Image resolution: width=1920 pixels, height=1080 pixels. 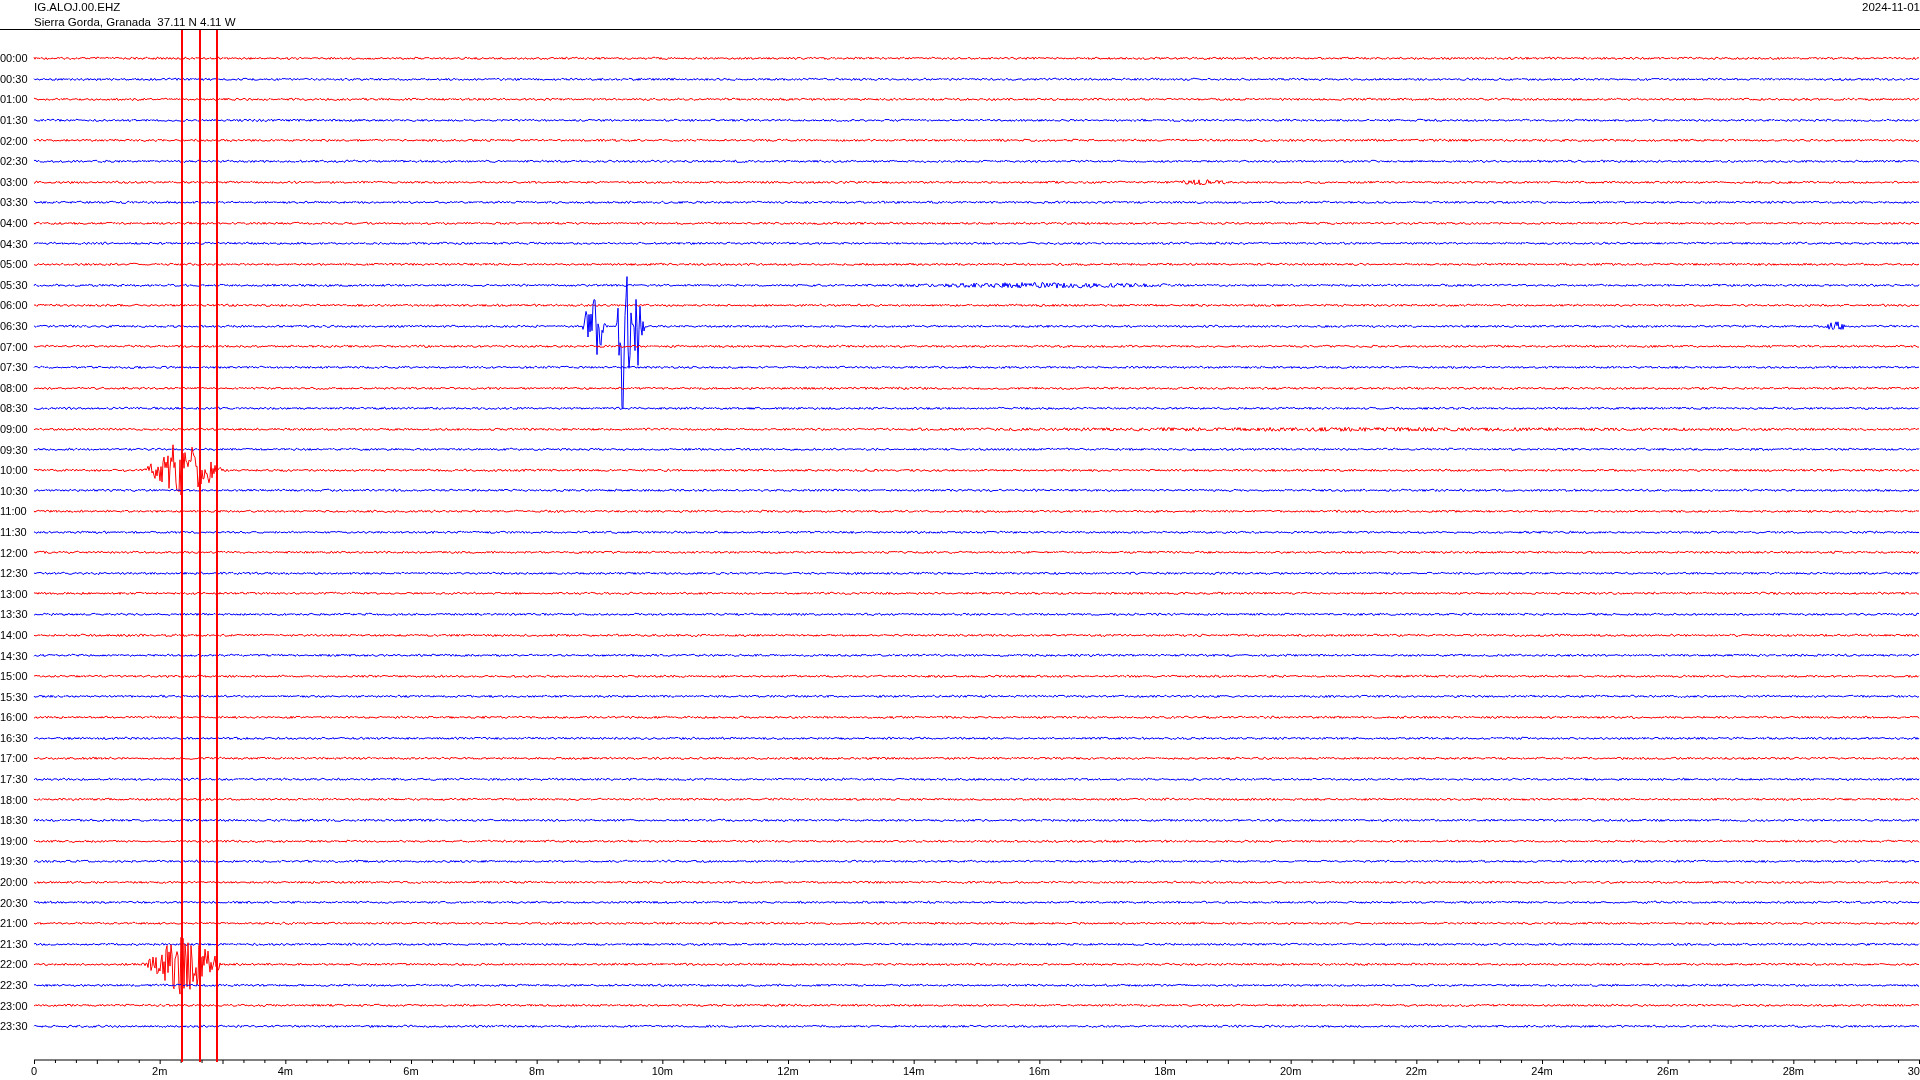 I want to click on time-label: 03:00, so click(x=14, y=181).